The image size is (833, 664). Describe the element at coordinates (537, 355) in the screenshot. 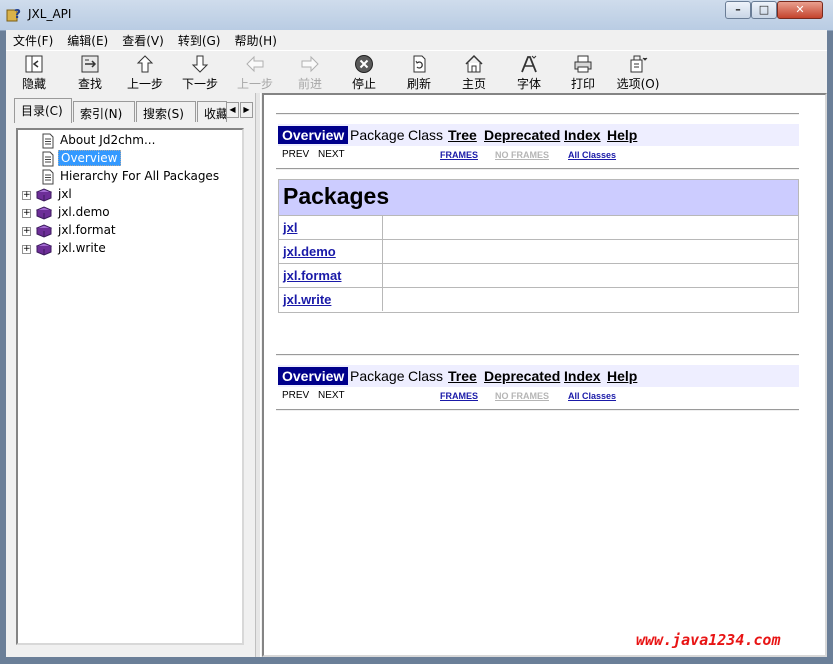

I see `divider-bottom` at that location.